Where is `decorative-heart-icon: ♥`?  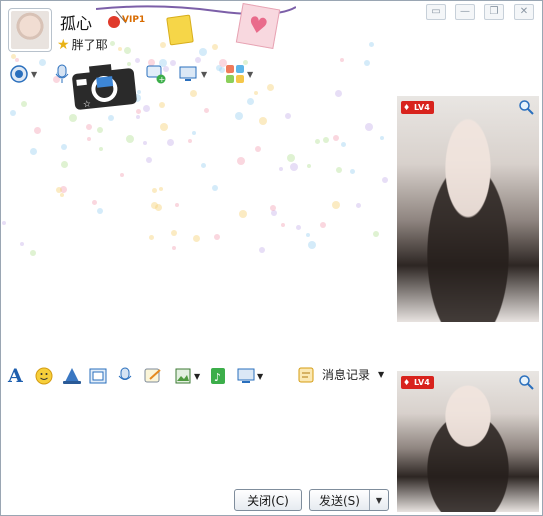
decorative-heart-icon: ♥ is located at coordinates (258, 26).